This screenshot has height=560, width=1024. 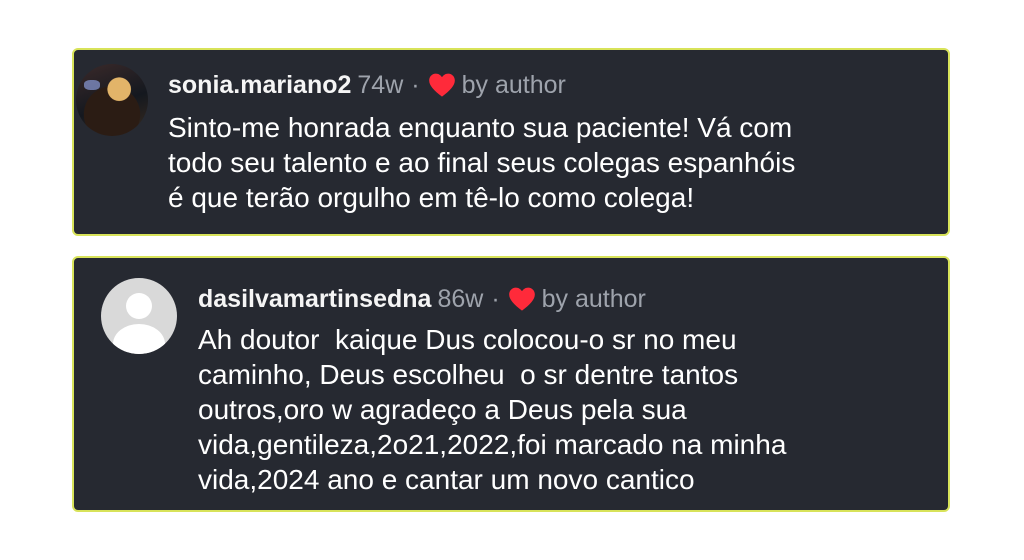 What do you see at coordinates (259, 85) in the screenshot?
I see `username-link: sonia.mariano2` at bounding box center [259, 85].